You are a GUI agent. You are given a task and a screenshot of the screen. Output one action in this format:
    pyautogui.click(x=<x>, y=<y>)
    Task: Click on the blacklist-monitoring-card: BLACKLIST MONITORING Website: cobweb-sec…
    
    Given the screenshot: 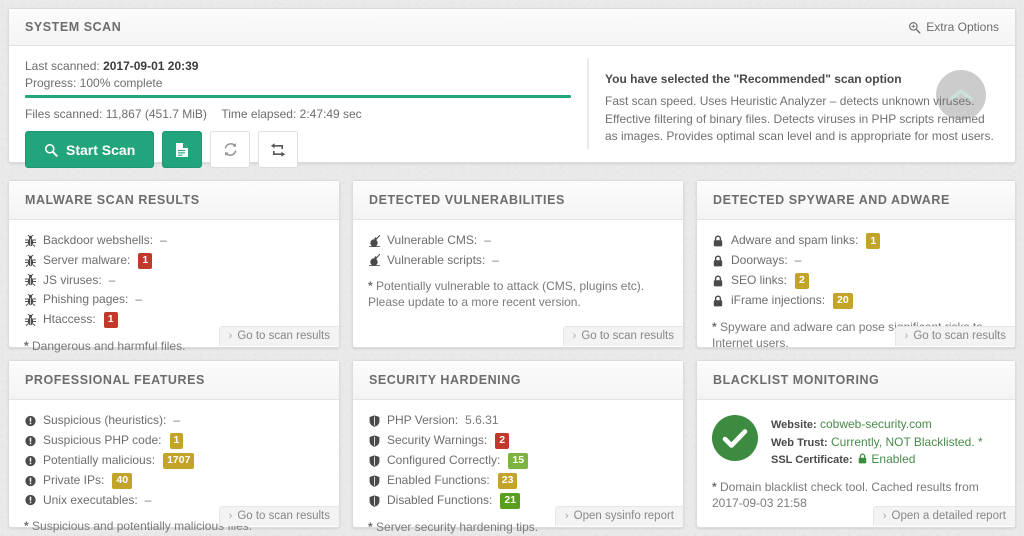 What is the action you would take?
    pyautogui.click(x=856, y=444)
    